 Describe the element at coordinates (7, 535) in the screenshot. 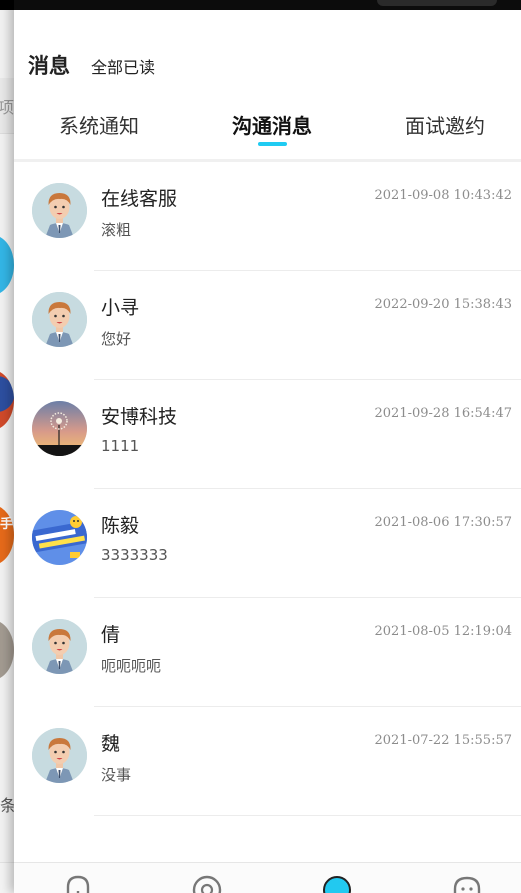

I see `background-thumbnail: 手` at that location.